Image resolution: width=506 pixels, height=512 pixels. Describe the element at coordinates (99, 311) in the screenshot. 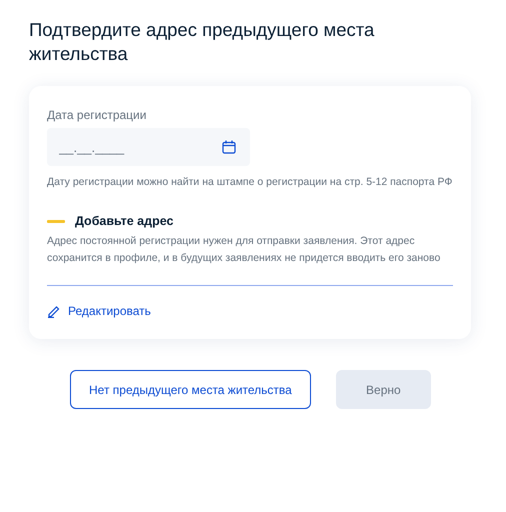

I see `edit-link: Редактировать` at that location.